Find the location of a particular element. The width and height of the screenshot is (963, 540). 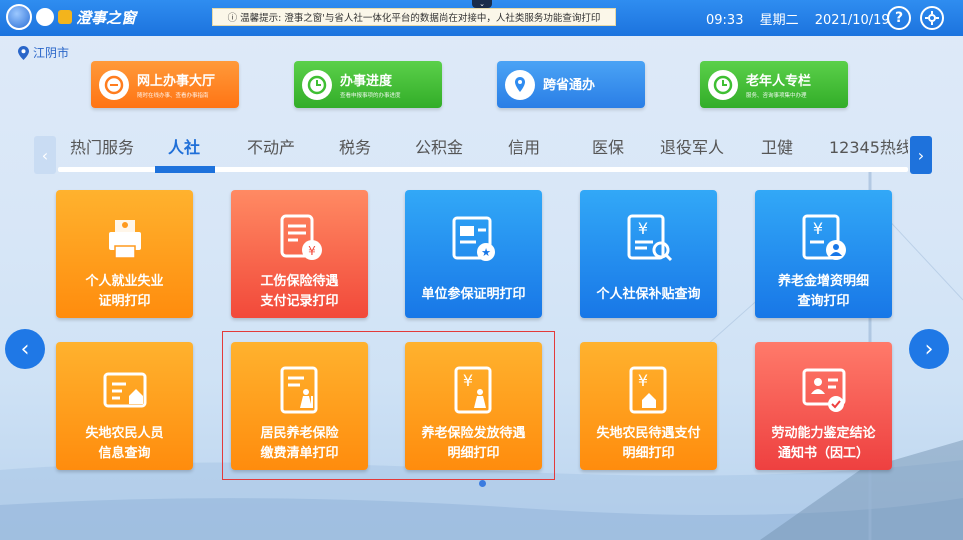

tab-hotline-12345: 12345热线 is located at coordinates (868, 146).